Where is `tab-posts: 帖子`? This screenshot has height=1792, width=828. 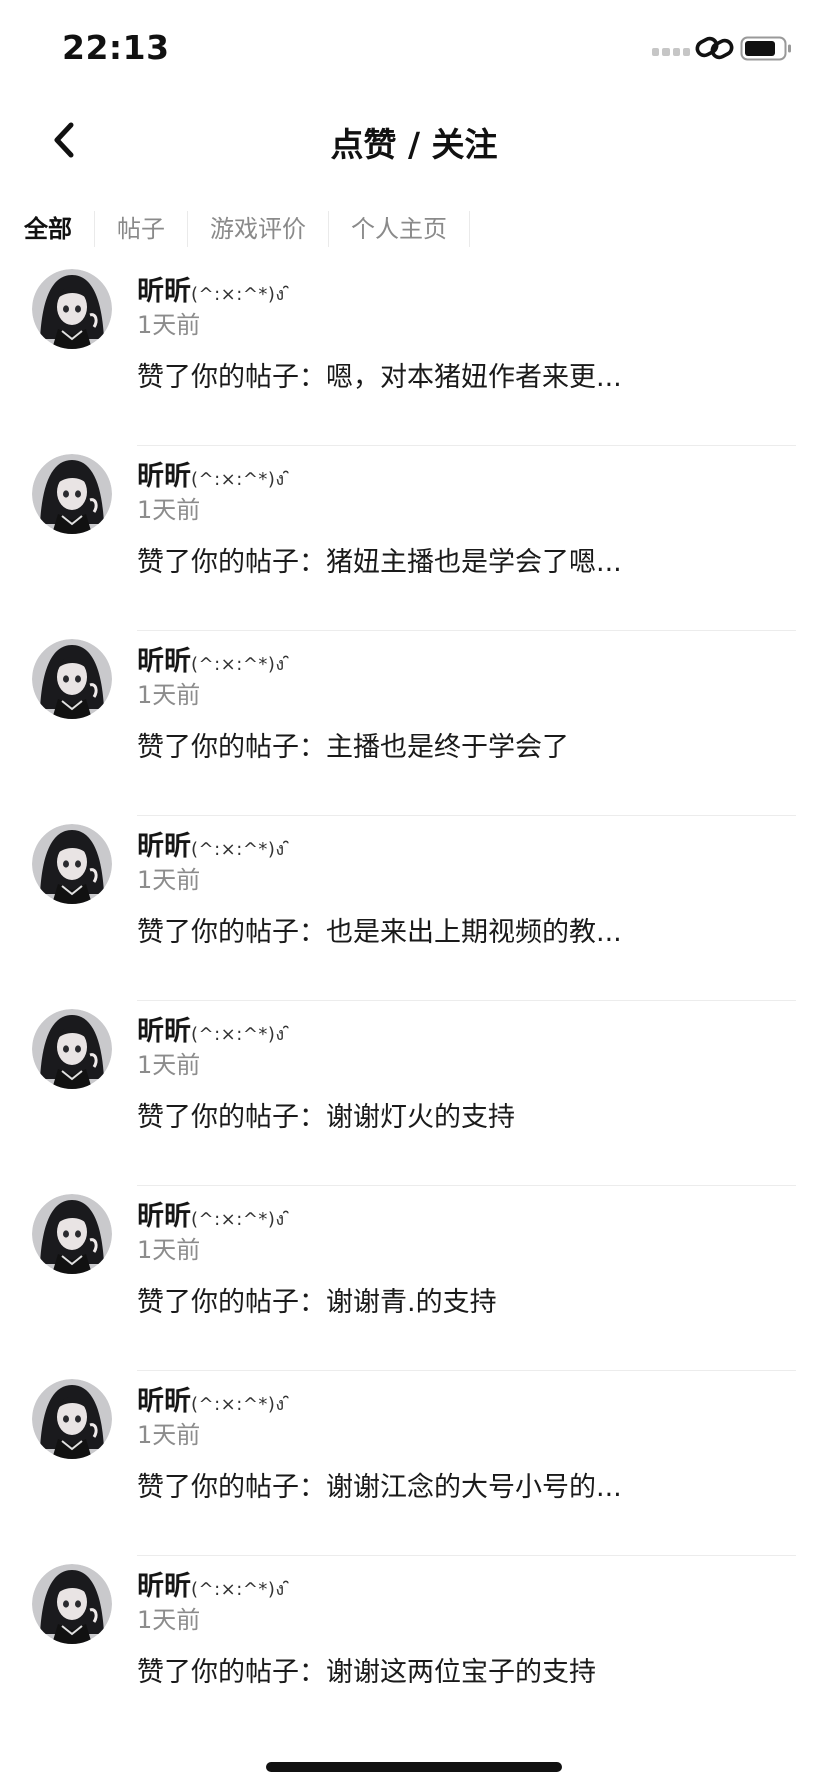 tab-posts: 帖子 is located at coordinates (141, 229).